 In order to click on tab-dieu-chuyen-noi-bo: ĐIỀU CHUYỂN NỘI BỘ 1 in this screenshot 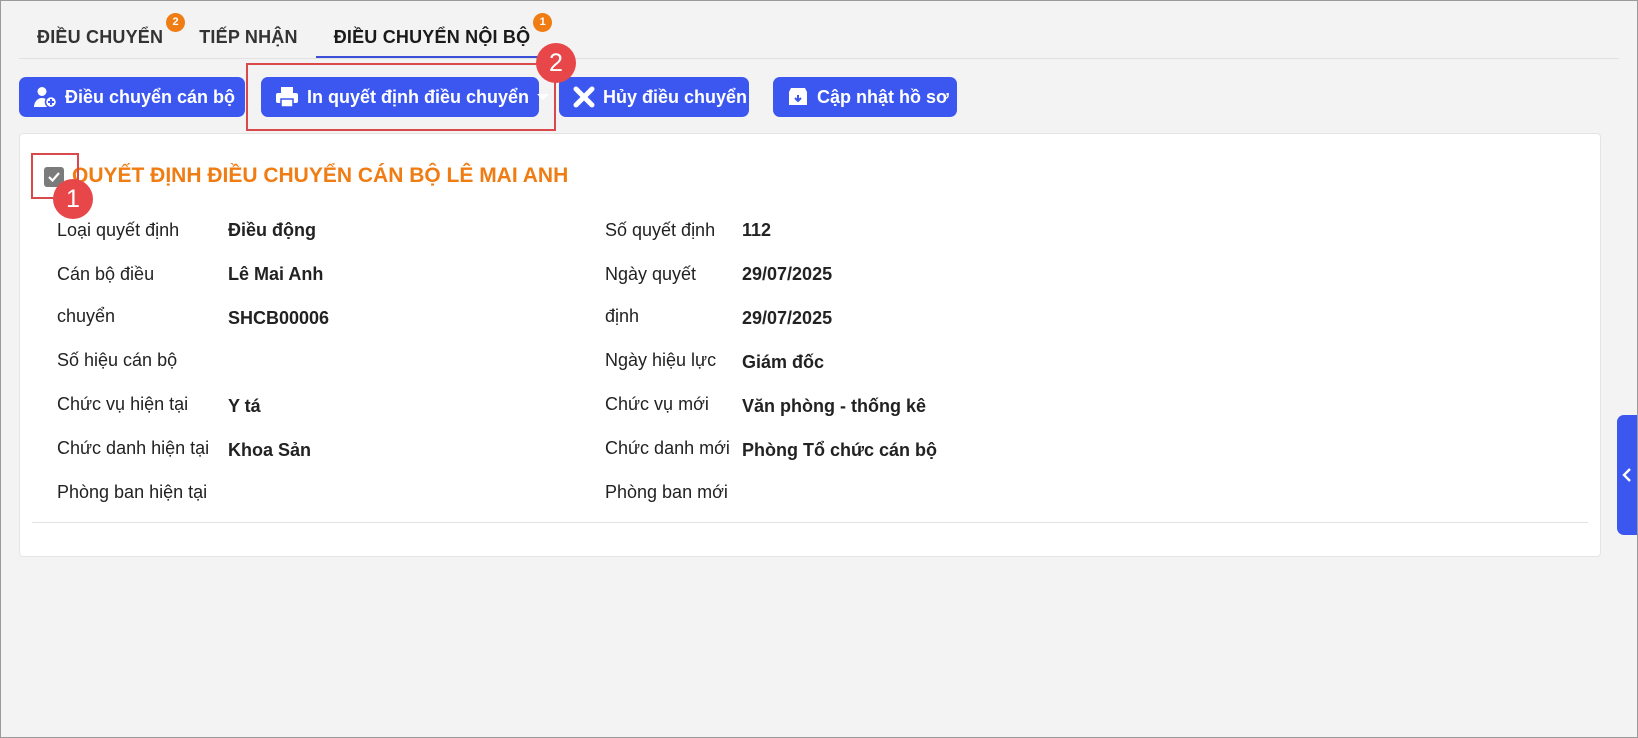, I will do `click(434, 36)`.